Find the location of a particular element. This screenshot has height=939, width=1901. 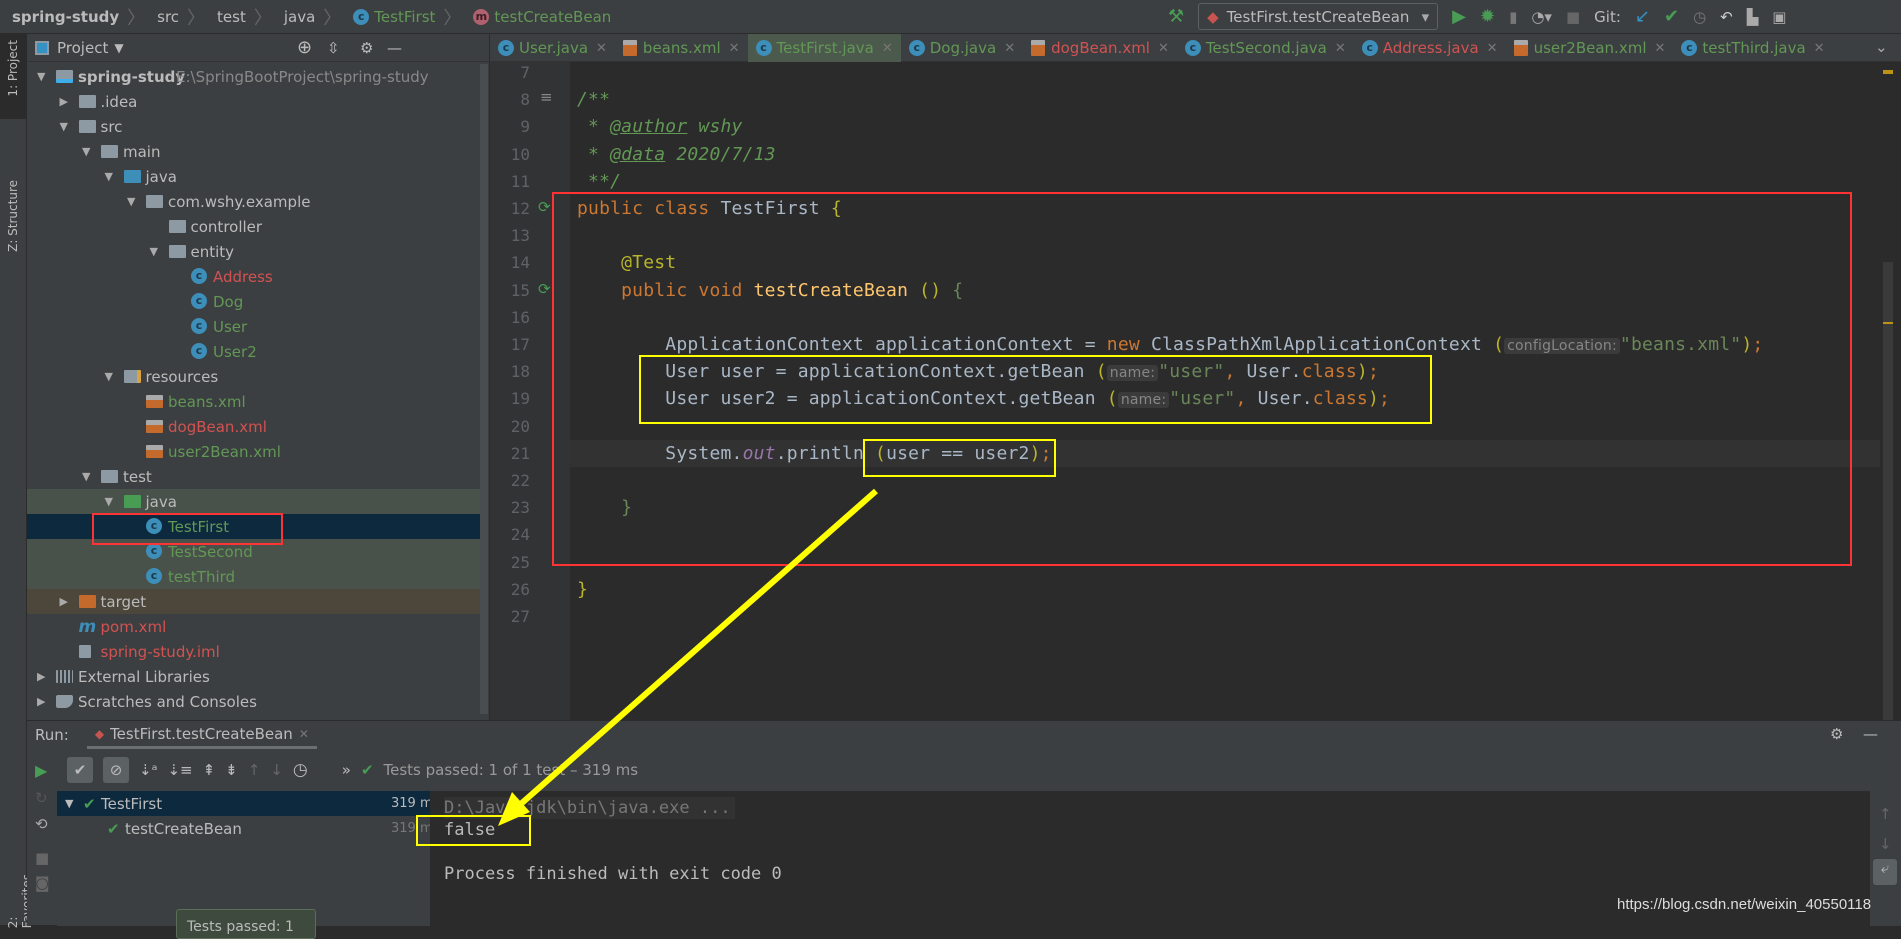

annotation-arrow is located at coordinates (688, 657).